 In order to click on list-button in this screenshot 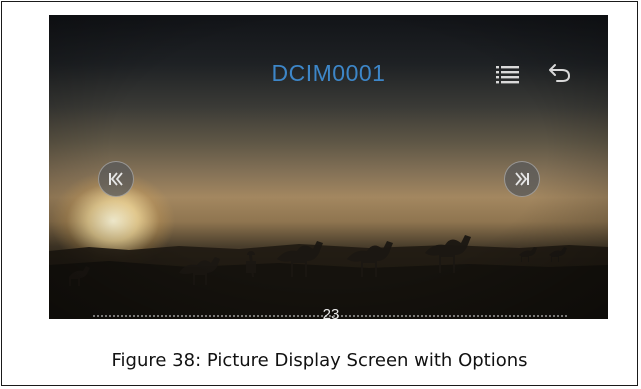, I will do `click(508, 74)`.